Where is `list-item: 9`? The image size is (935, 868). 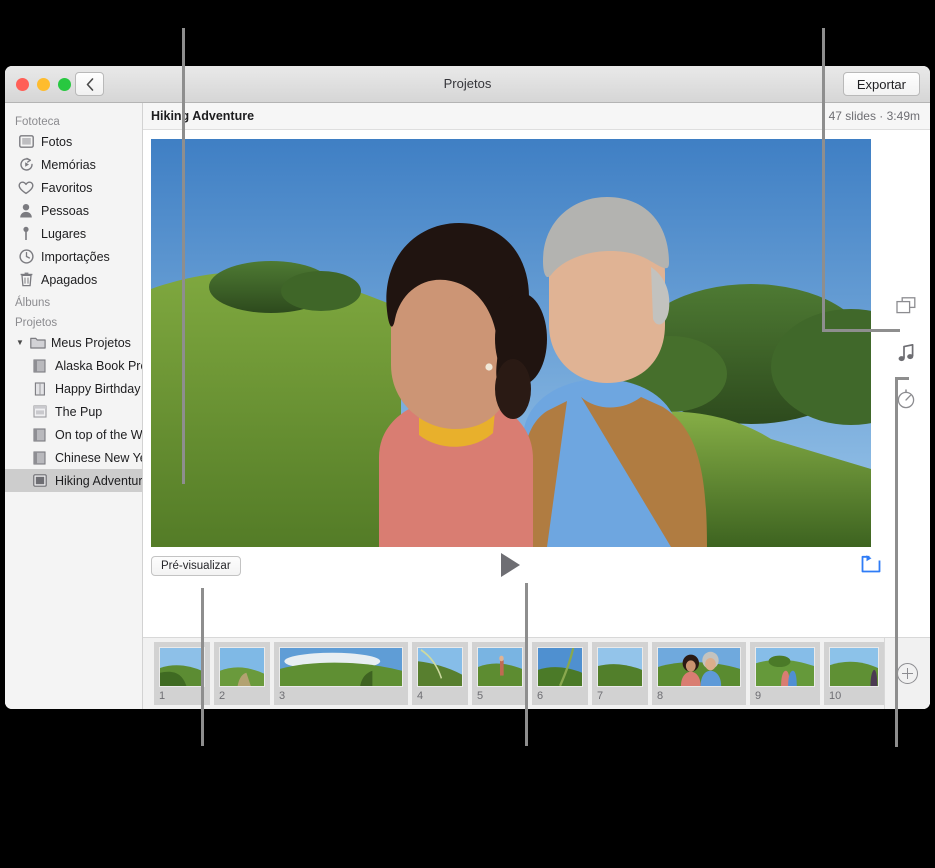 list-item: 9 is located at coordinates (785, 673).